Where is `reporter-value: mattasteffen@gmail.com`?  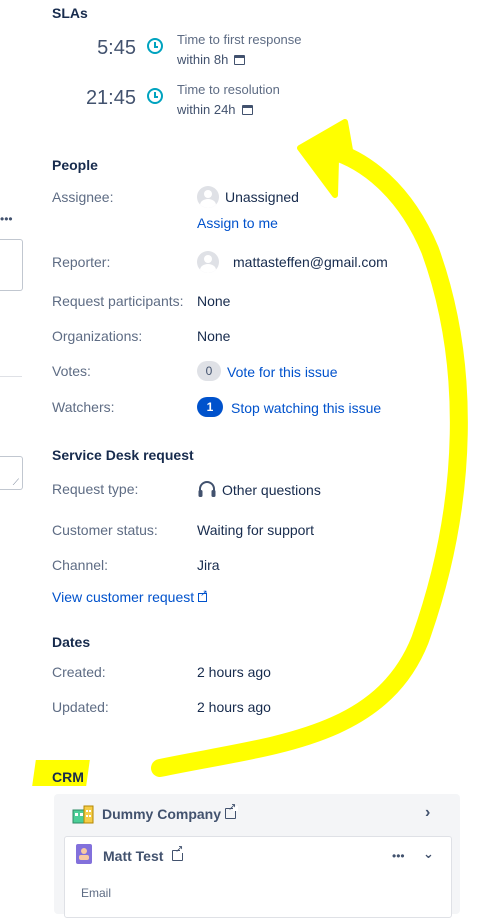 reporter-value: mattasteffen@gmail.com is located at coordinates (310, 262).